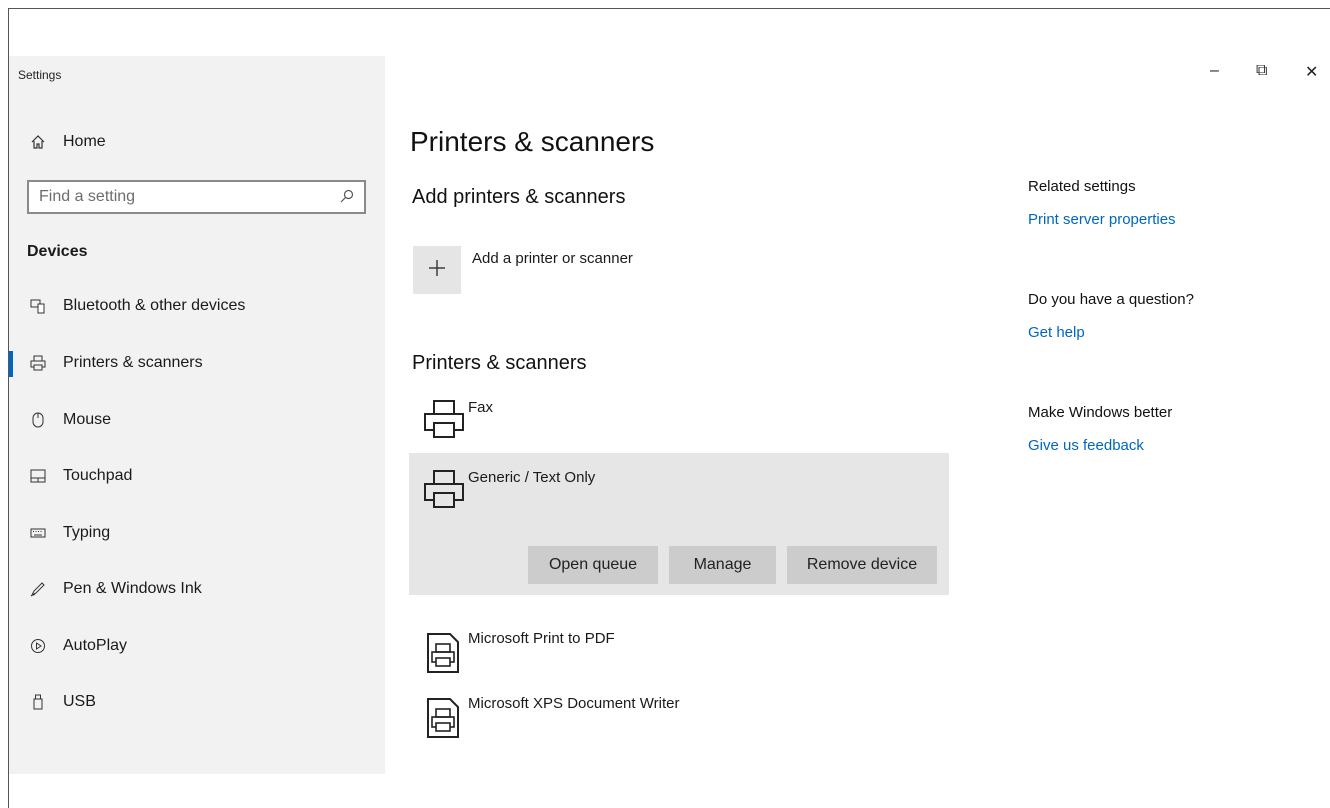 The height and width of the screenshot is (808, 1330). I want to click on sidebar-item-home: Home, so click(197, 142).